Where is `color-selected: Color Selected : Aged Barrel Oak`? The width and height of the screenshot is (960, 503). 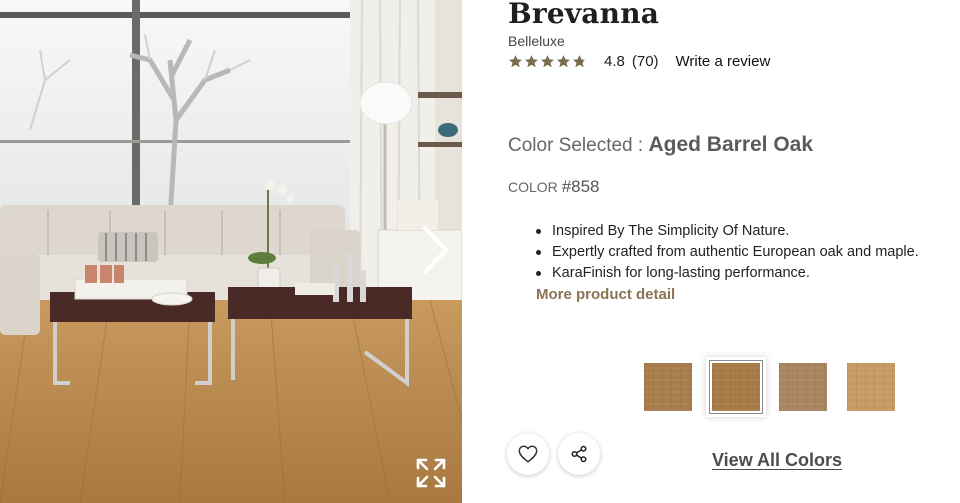
color-selected: Color Selected : Aged Barrel Oak is located at coordinates (660, 145).